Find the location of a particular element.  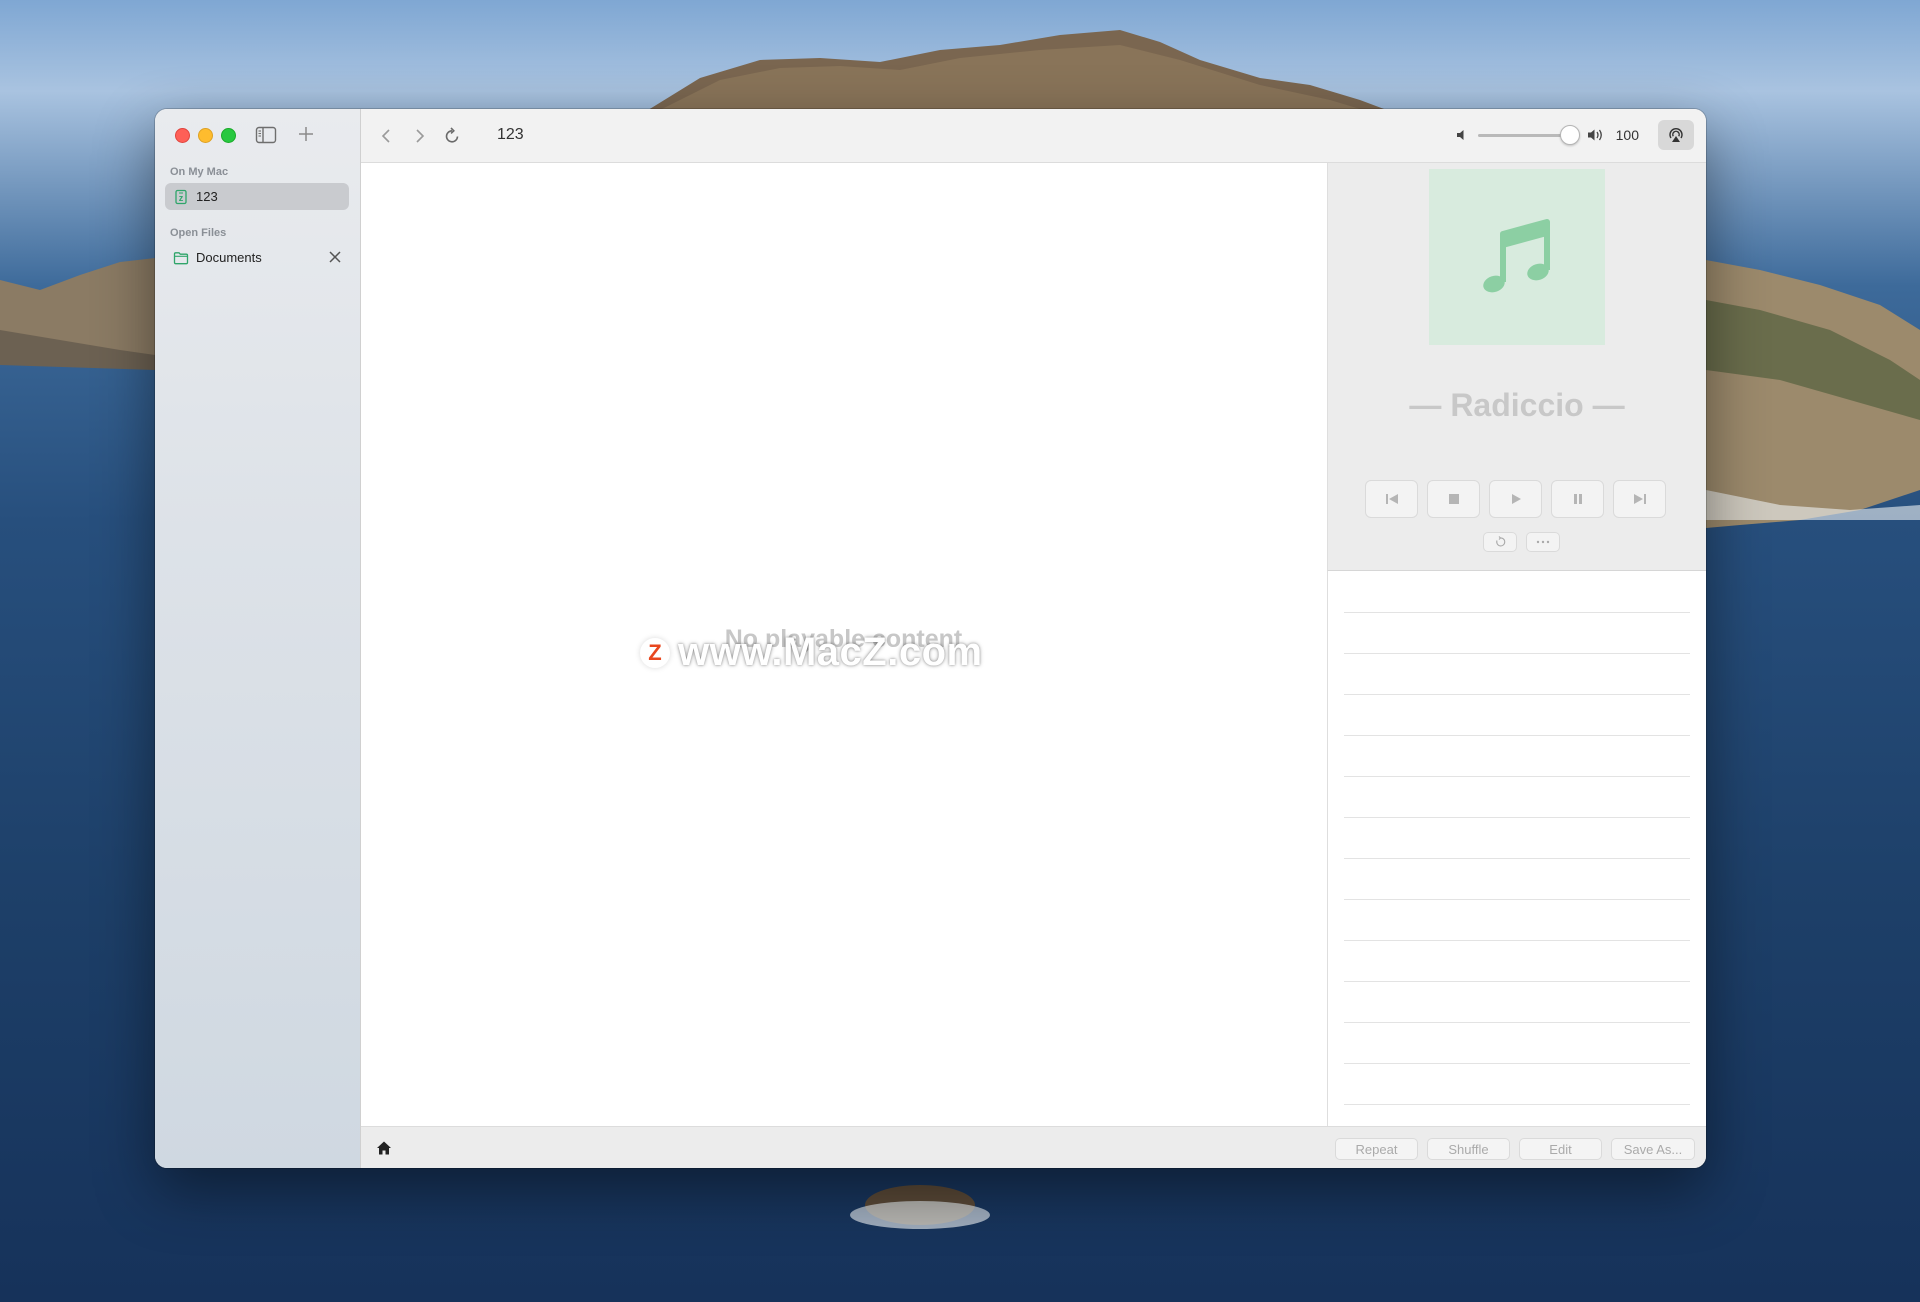

previous-button is located at coordinates (1391, 499).